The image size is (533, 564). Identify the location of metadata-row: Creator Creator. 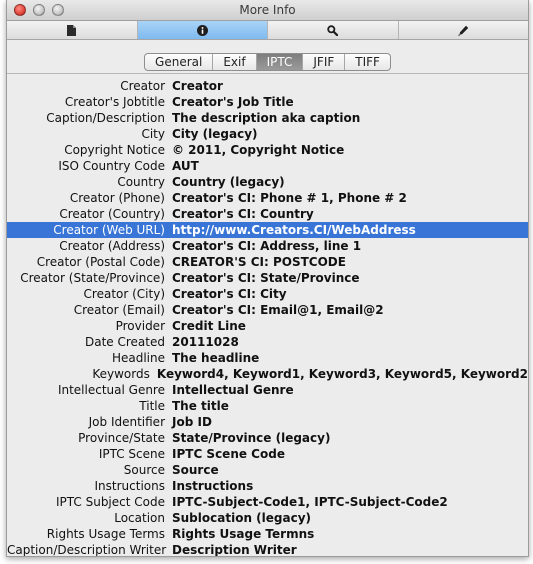
(267, 86).